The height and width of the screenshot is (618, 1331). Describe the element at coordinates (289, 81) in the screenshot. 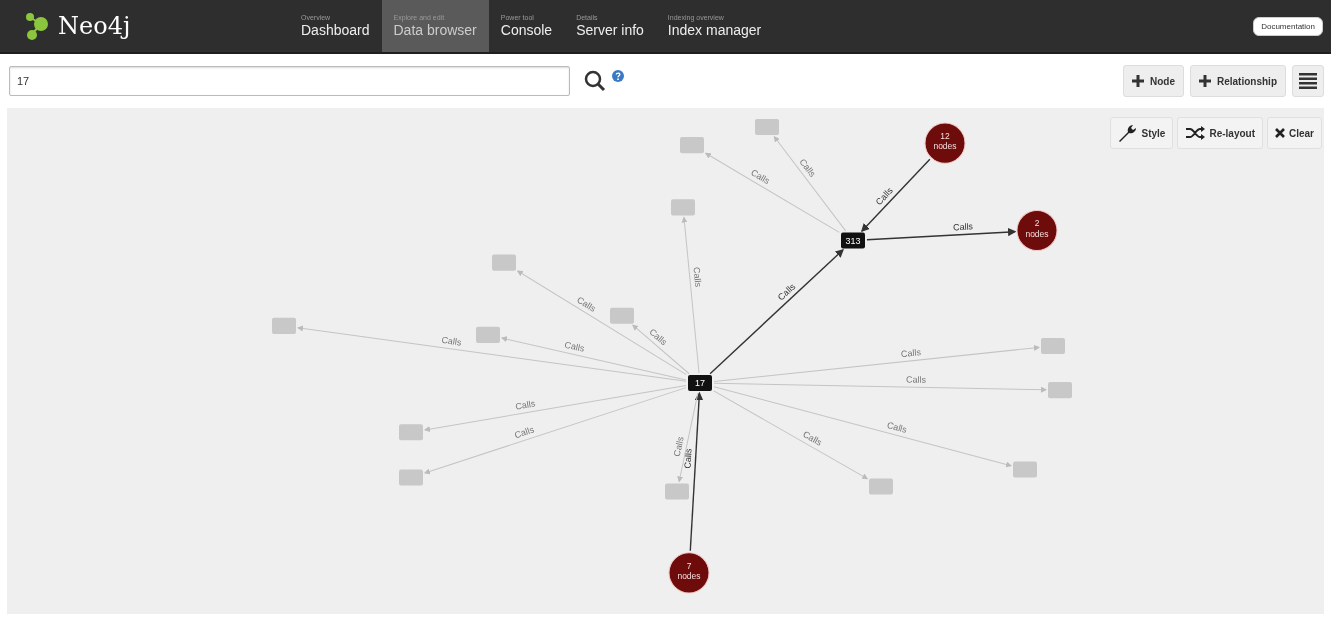

I see `search-field: 17` at that location.